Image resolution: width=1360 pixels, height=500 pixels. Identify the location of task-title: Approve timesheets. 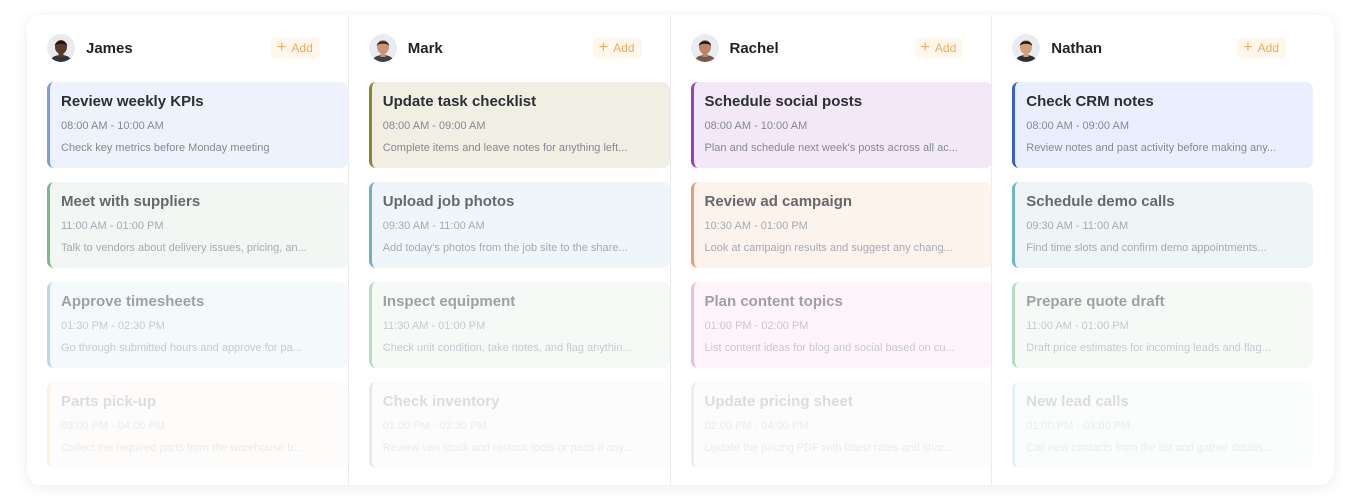
(133, 301).